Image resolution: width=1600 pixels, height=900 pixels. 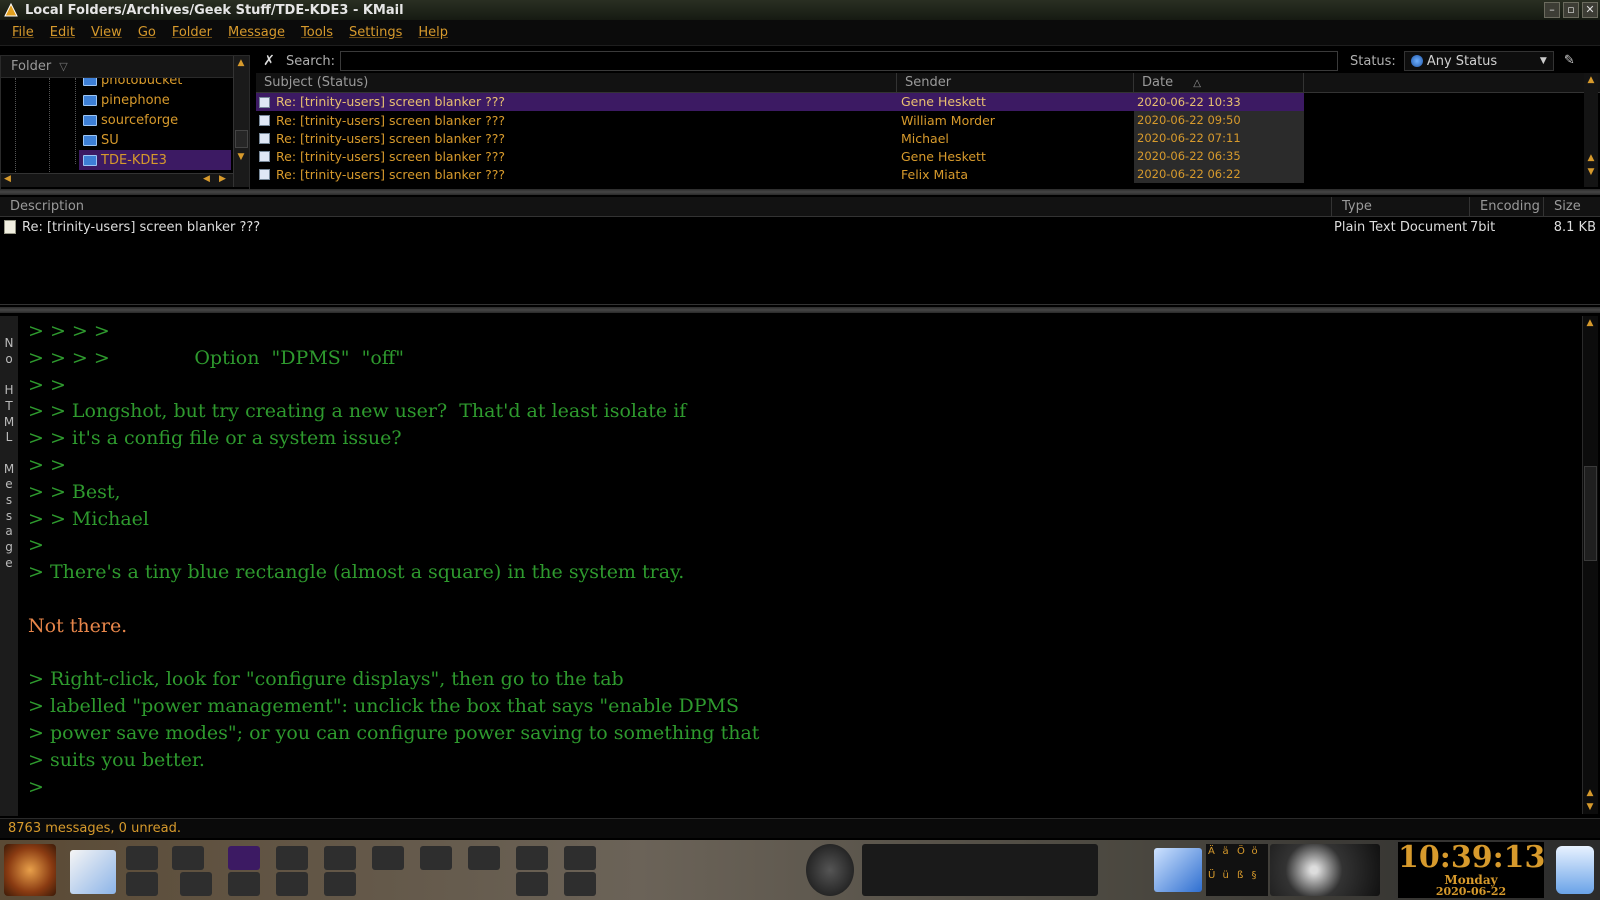 I want to click on clear-search-icon: ✗, so click(x=269, y=61).